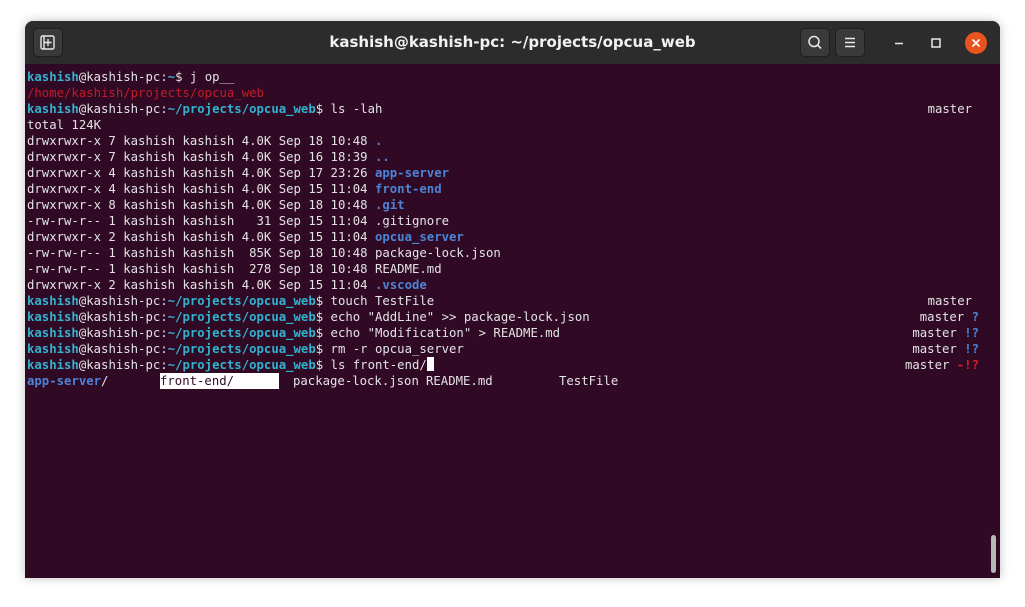 The height and width of the screenshot is (607, 1025). What do you see at coordinates (993, 554) in the screenshot?
I see `scrollbar-thumb` at bounding box center [993, 554].